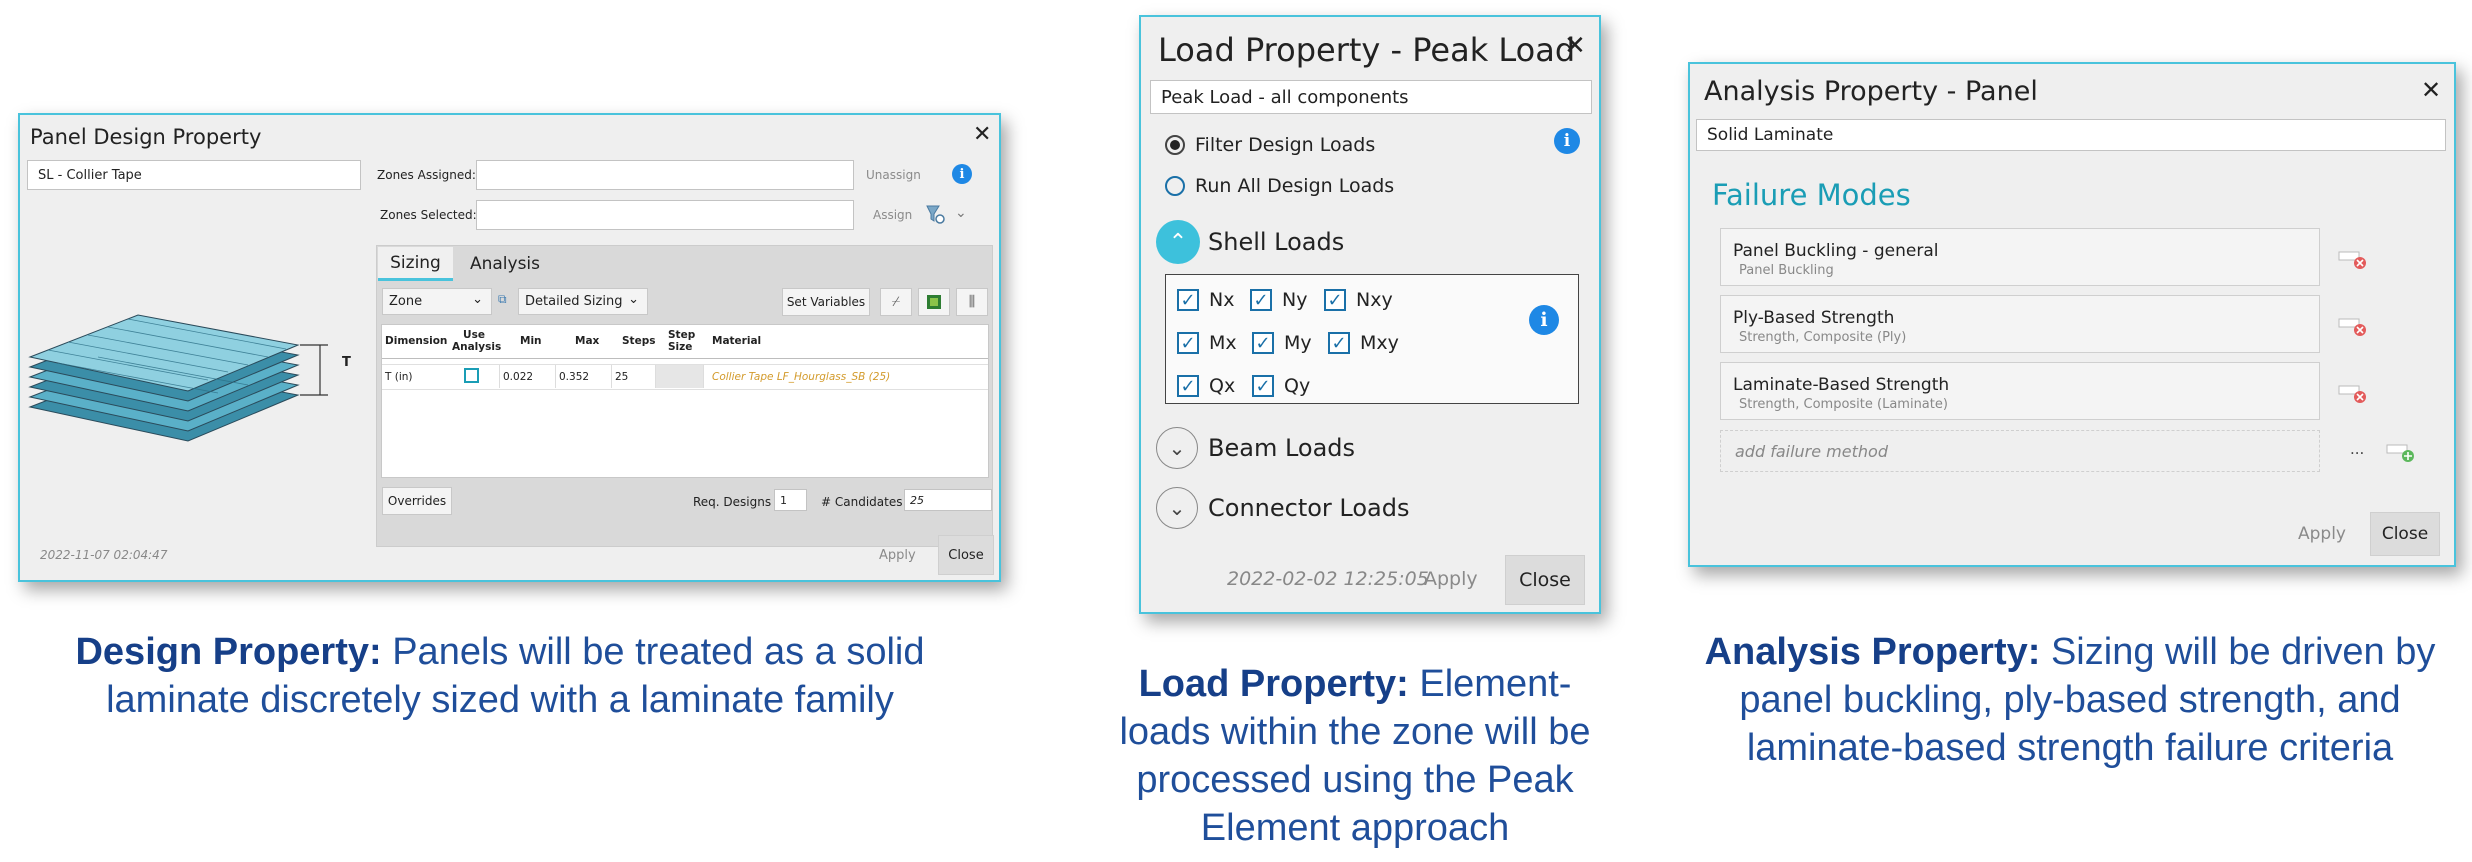  What do you see at coordinates (477, 341) in the screenshot?
I see `col-header-use-analysis: Use Analysis` at bounding box center [477, 341].